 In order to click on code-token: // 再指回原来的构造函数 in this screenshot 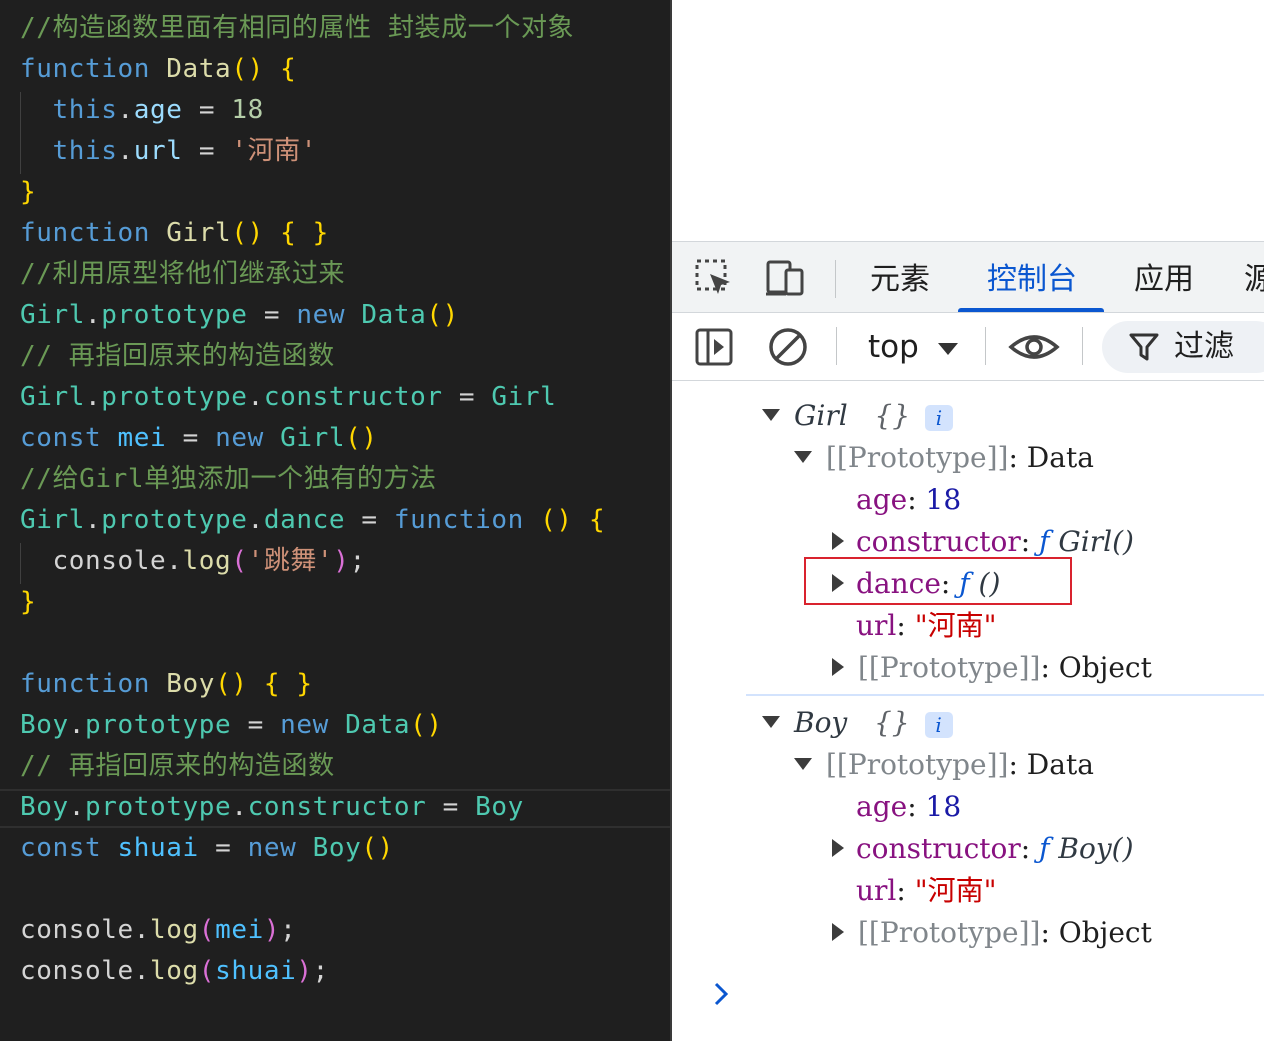, I will do `click(177, 356)`.